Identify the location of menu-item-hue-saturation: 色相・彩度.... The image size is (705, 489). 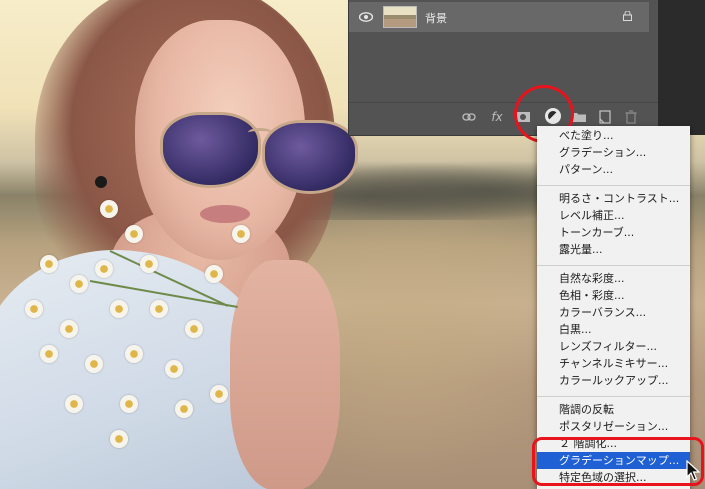
(613, 295).